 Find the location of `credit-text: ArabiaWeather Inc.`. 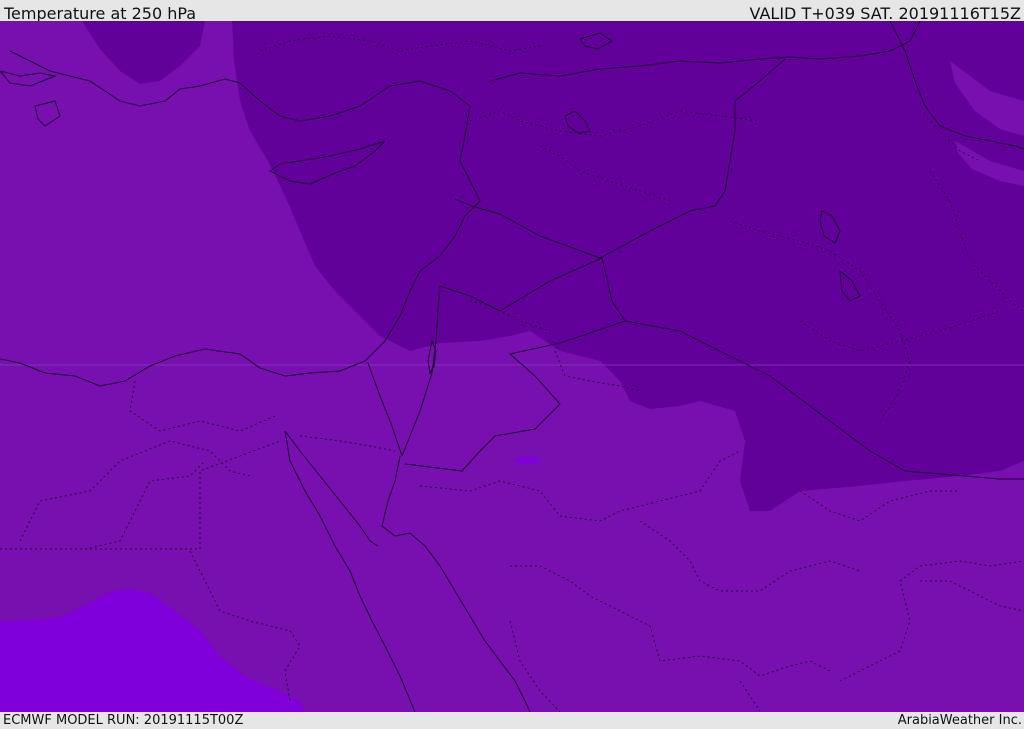

credit-text: ArabiaWeather Inc. is located at coordinates (959, 720).